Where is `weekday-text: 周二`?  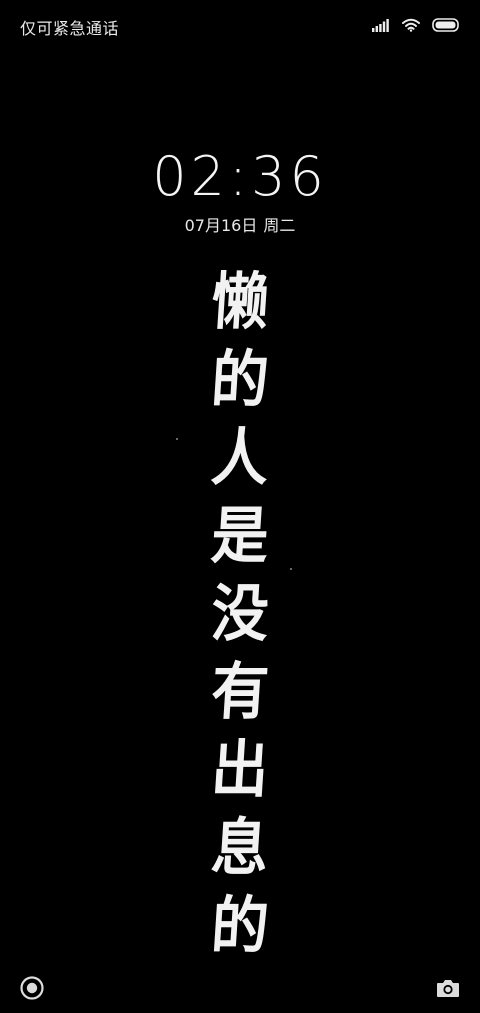
weekday-text: 周二 is located at coordinates (279, 225).